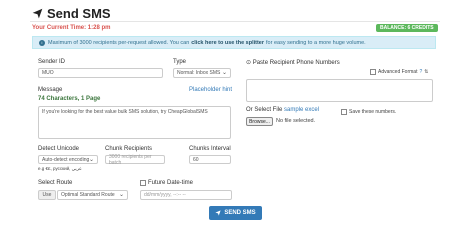  Describe the element at coordinates (344, 112) in the screenshot. I see `save-numbers-checkbox` at that location.